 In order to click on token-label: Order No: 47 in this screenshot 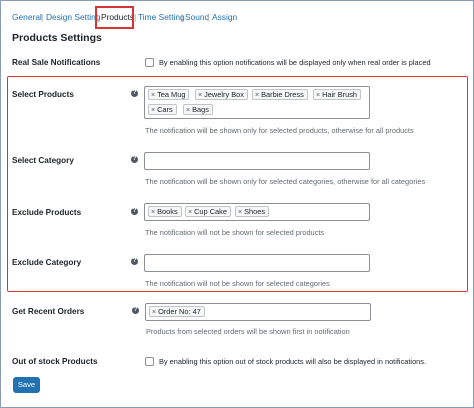, I will do `click(179, 311)`.